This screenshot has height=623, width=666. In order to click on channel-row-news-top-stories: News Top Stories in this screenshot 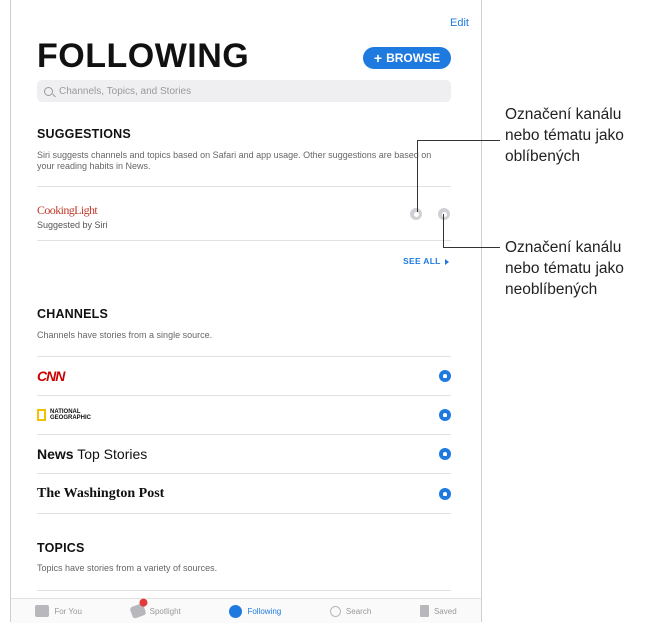, I will do `click(244, 454)`.